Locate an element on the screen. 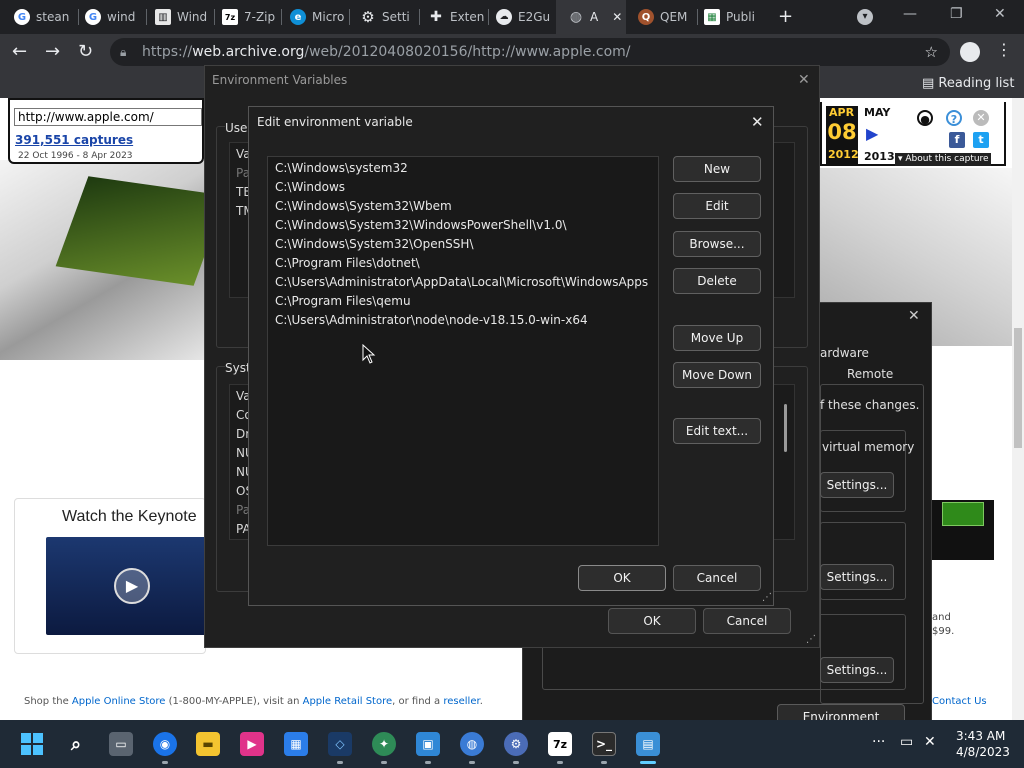  restore-icon: ❐ is located at coordinates (956, 14).